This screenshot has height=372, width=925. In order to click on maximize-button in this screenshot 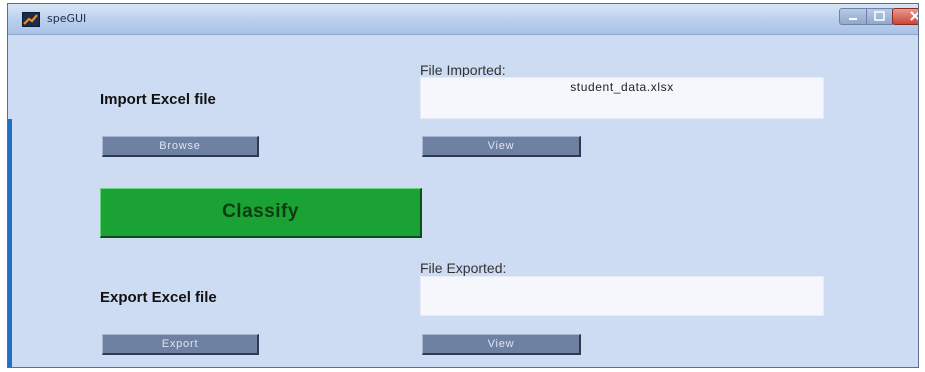, I will do `click(879, 16)`.